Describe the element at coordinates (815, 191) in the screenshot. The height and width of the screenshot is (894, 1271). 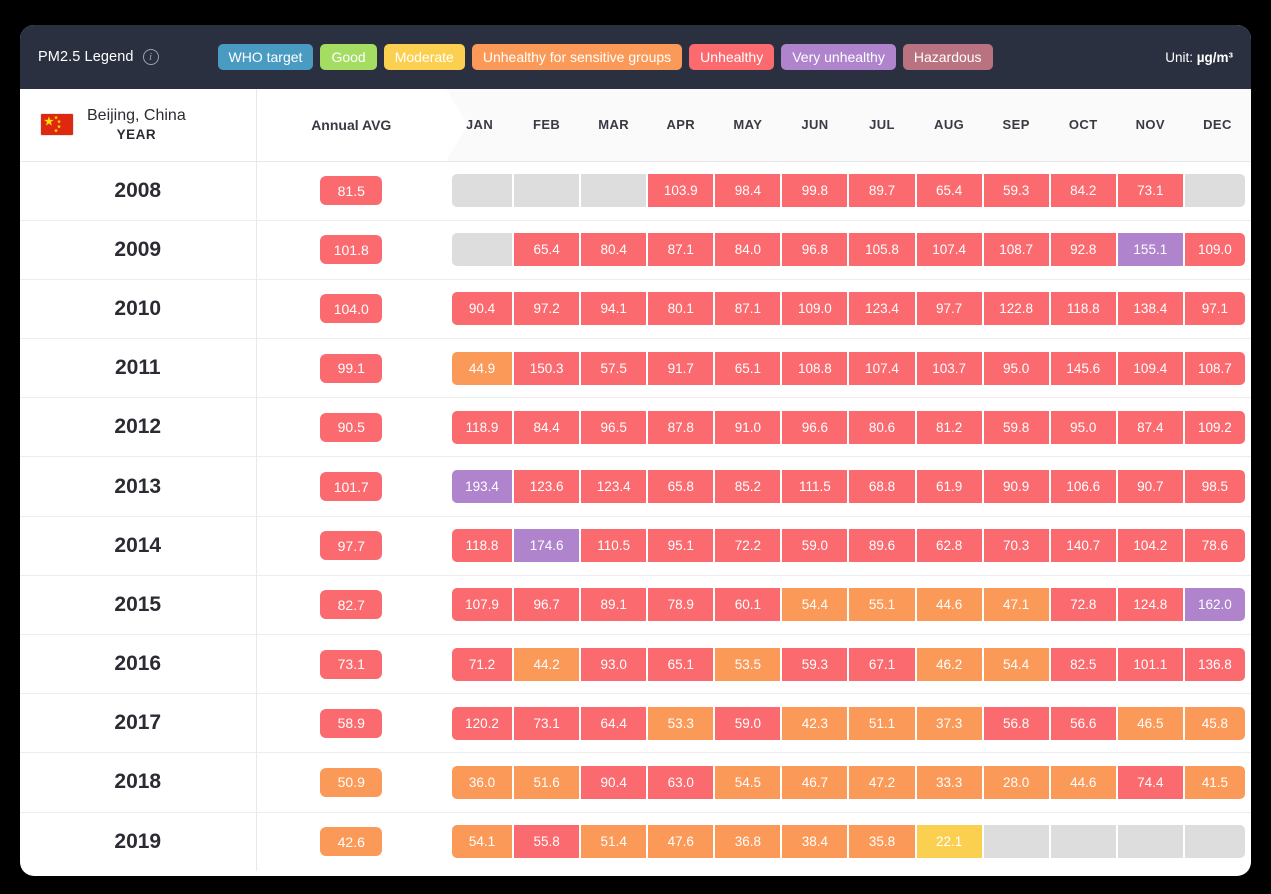
I see `month-value: 99.8` at that location.